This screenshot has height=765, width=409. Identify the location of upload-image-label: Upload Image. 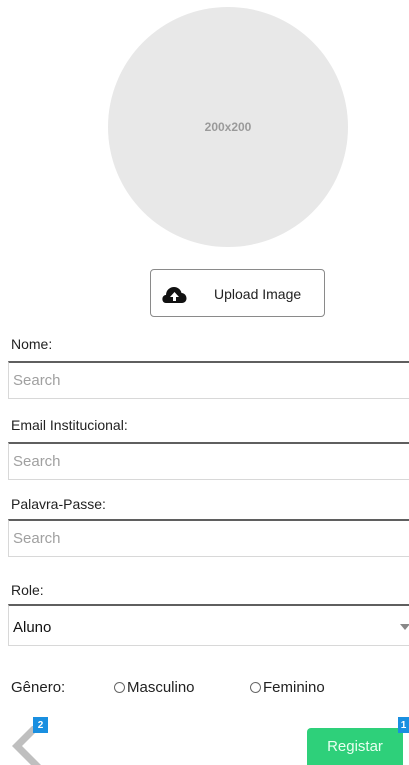
(258, 294).